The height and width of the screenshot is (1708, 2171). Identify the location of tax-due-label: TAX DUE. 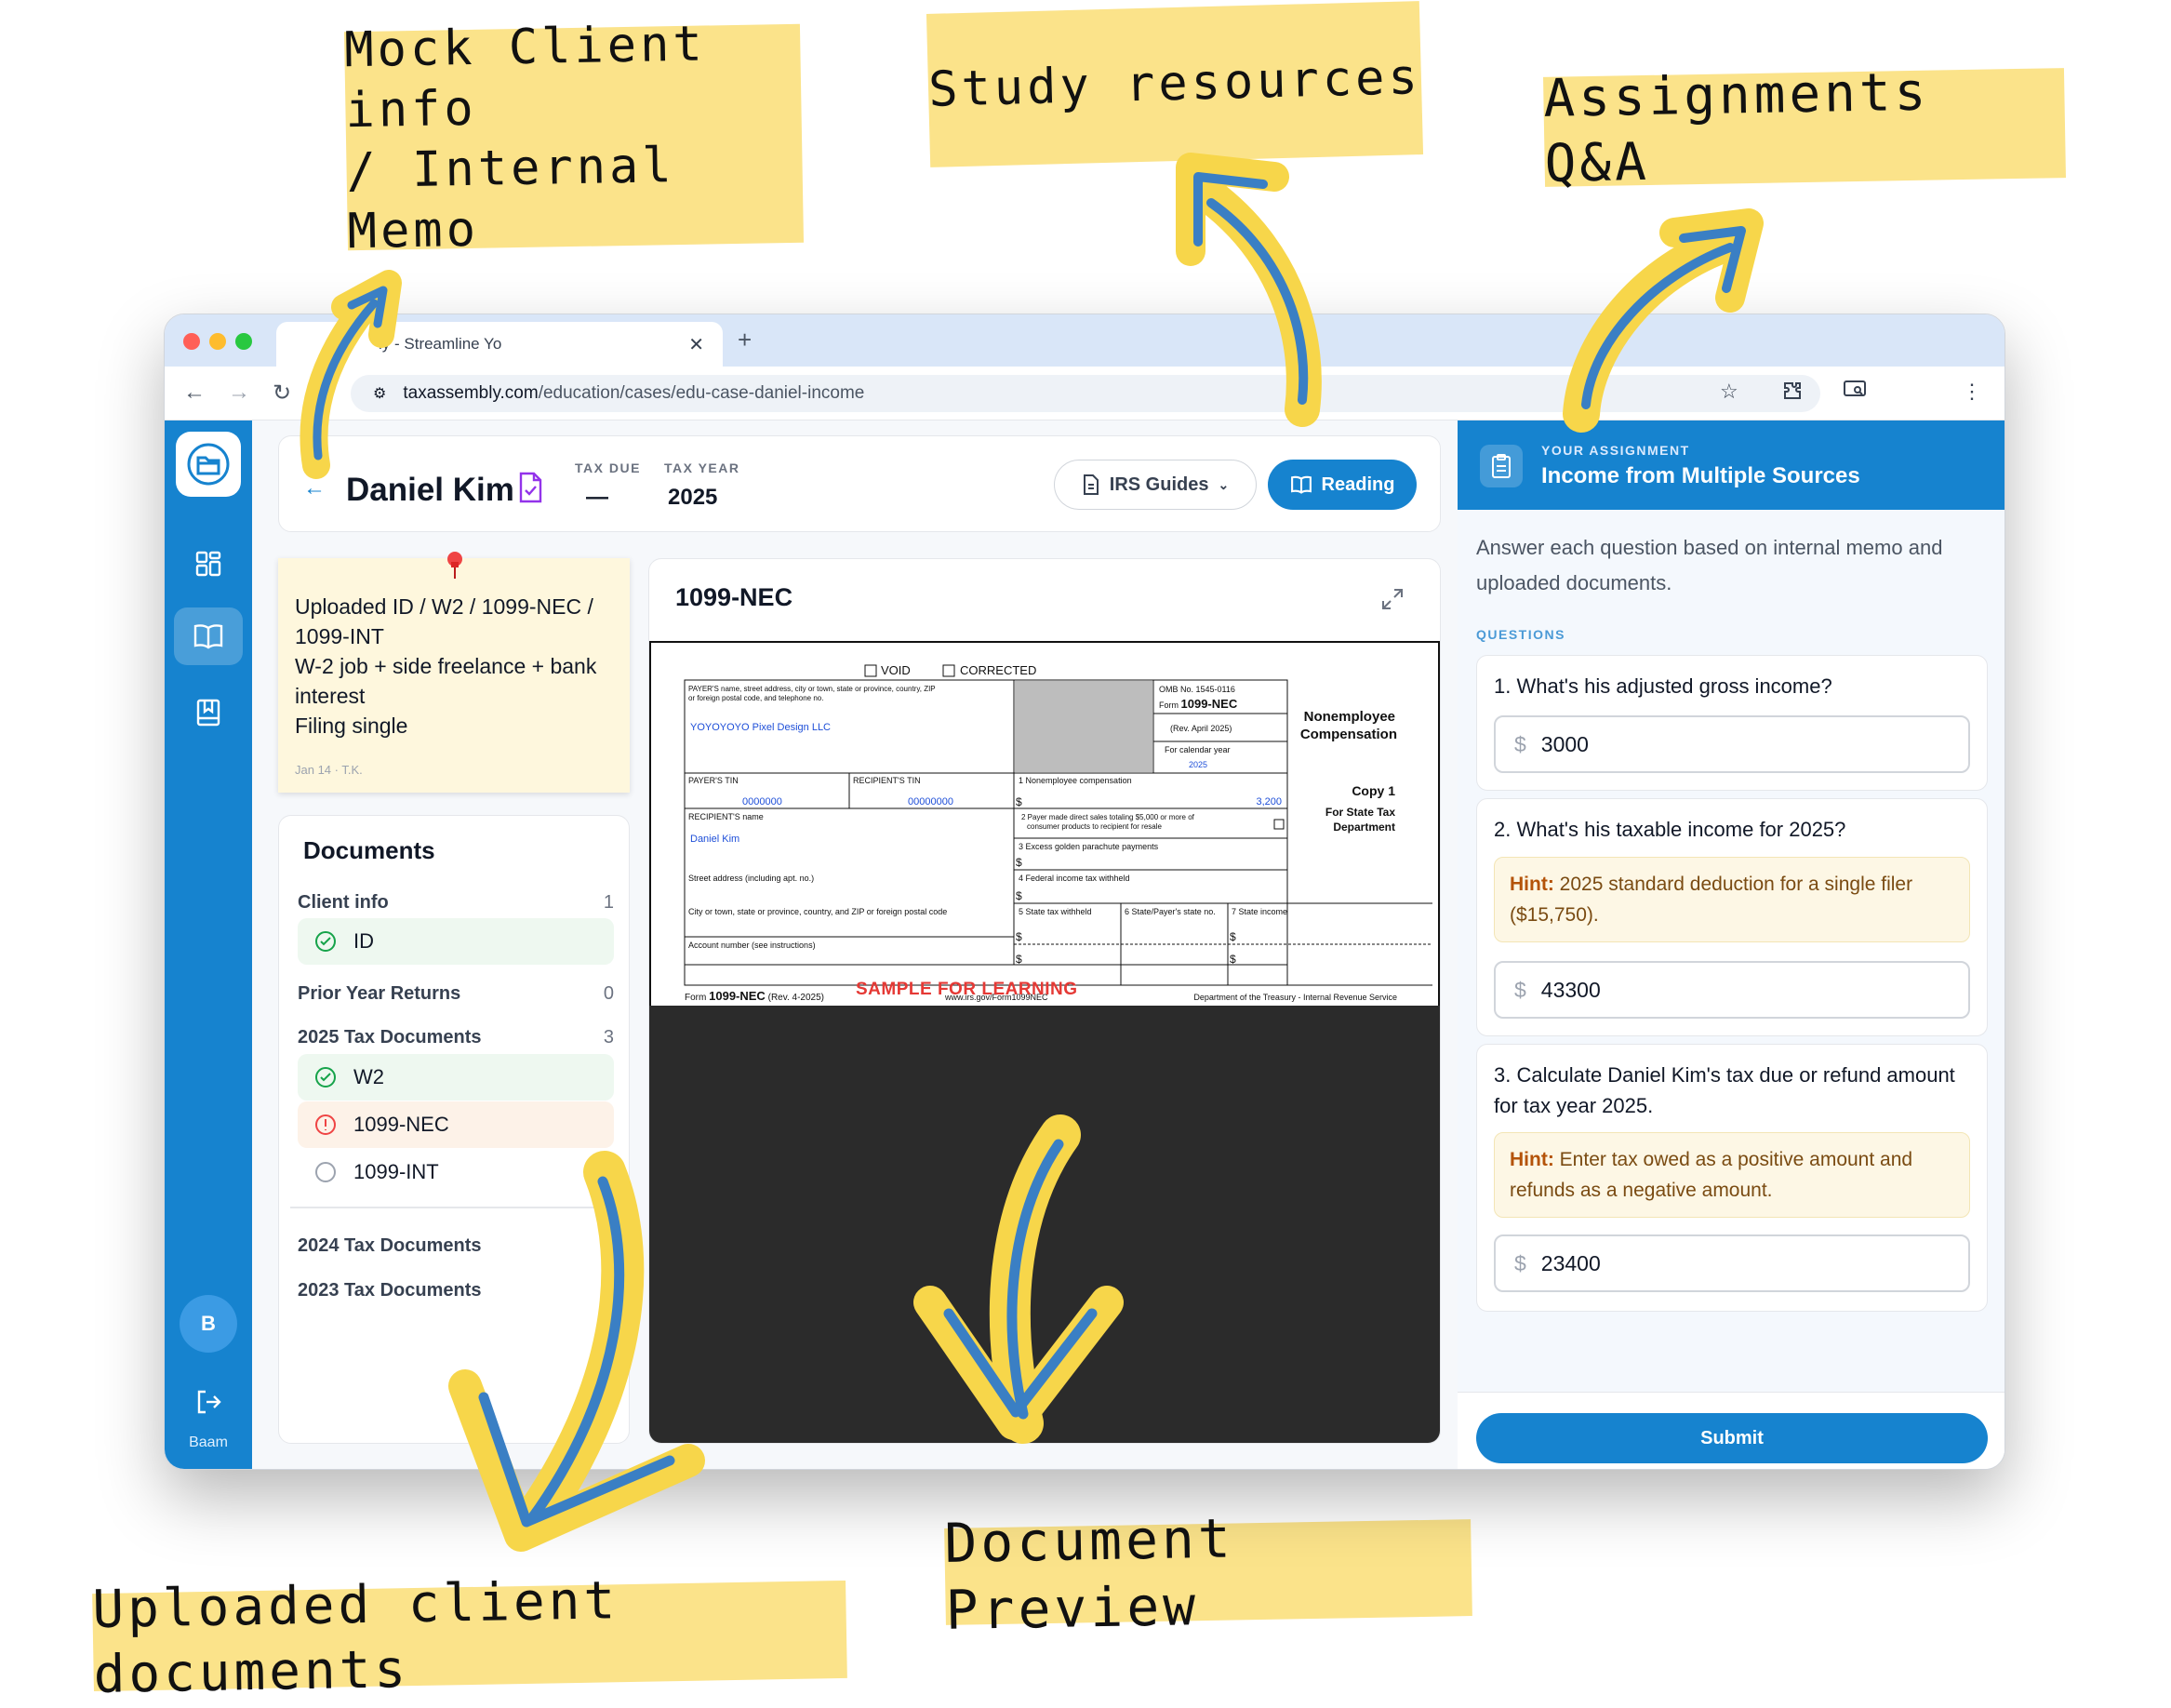
(608, 468).